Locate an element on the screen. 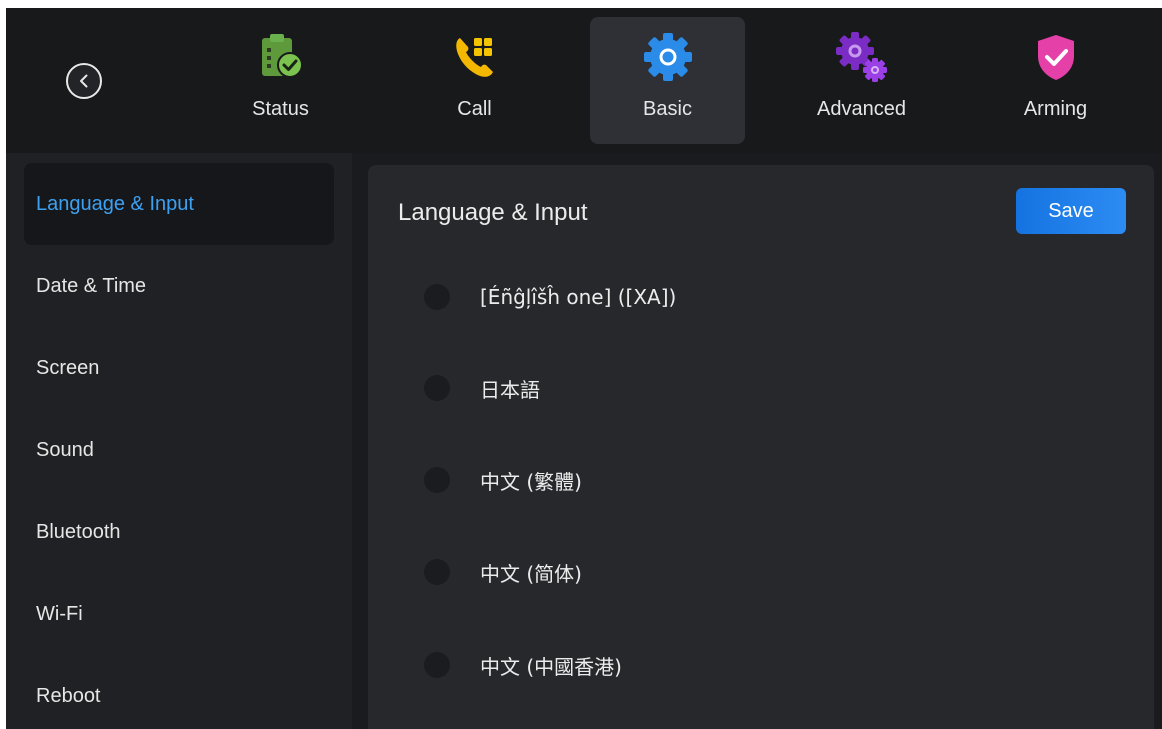 Image resolution: width=1162 pixels, height=729 pixels. language-label: [Éñĝļîšĥ one] ([XA]) is located at coordinates (578, 297).